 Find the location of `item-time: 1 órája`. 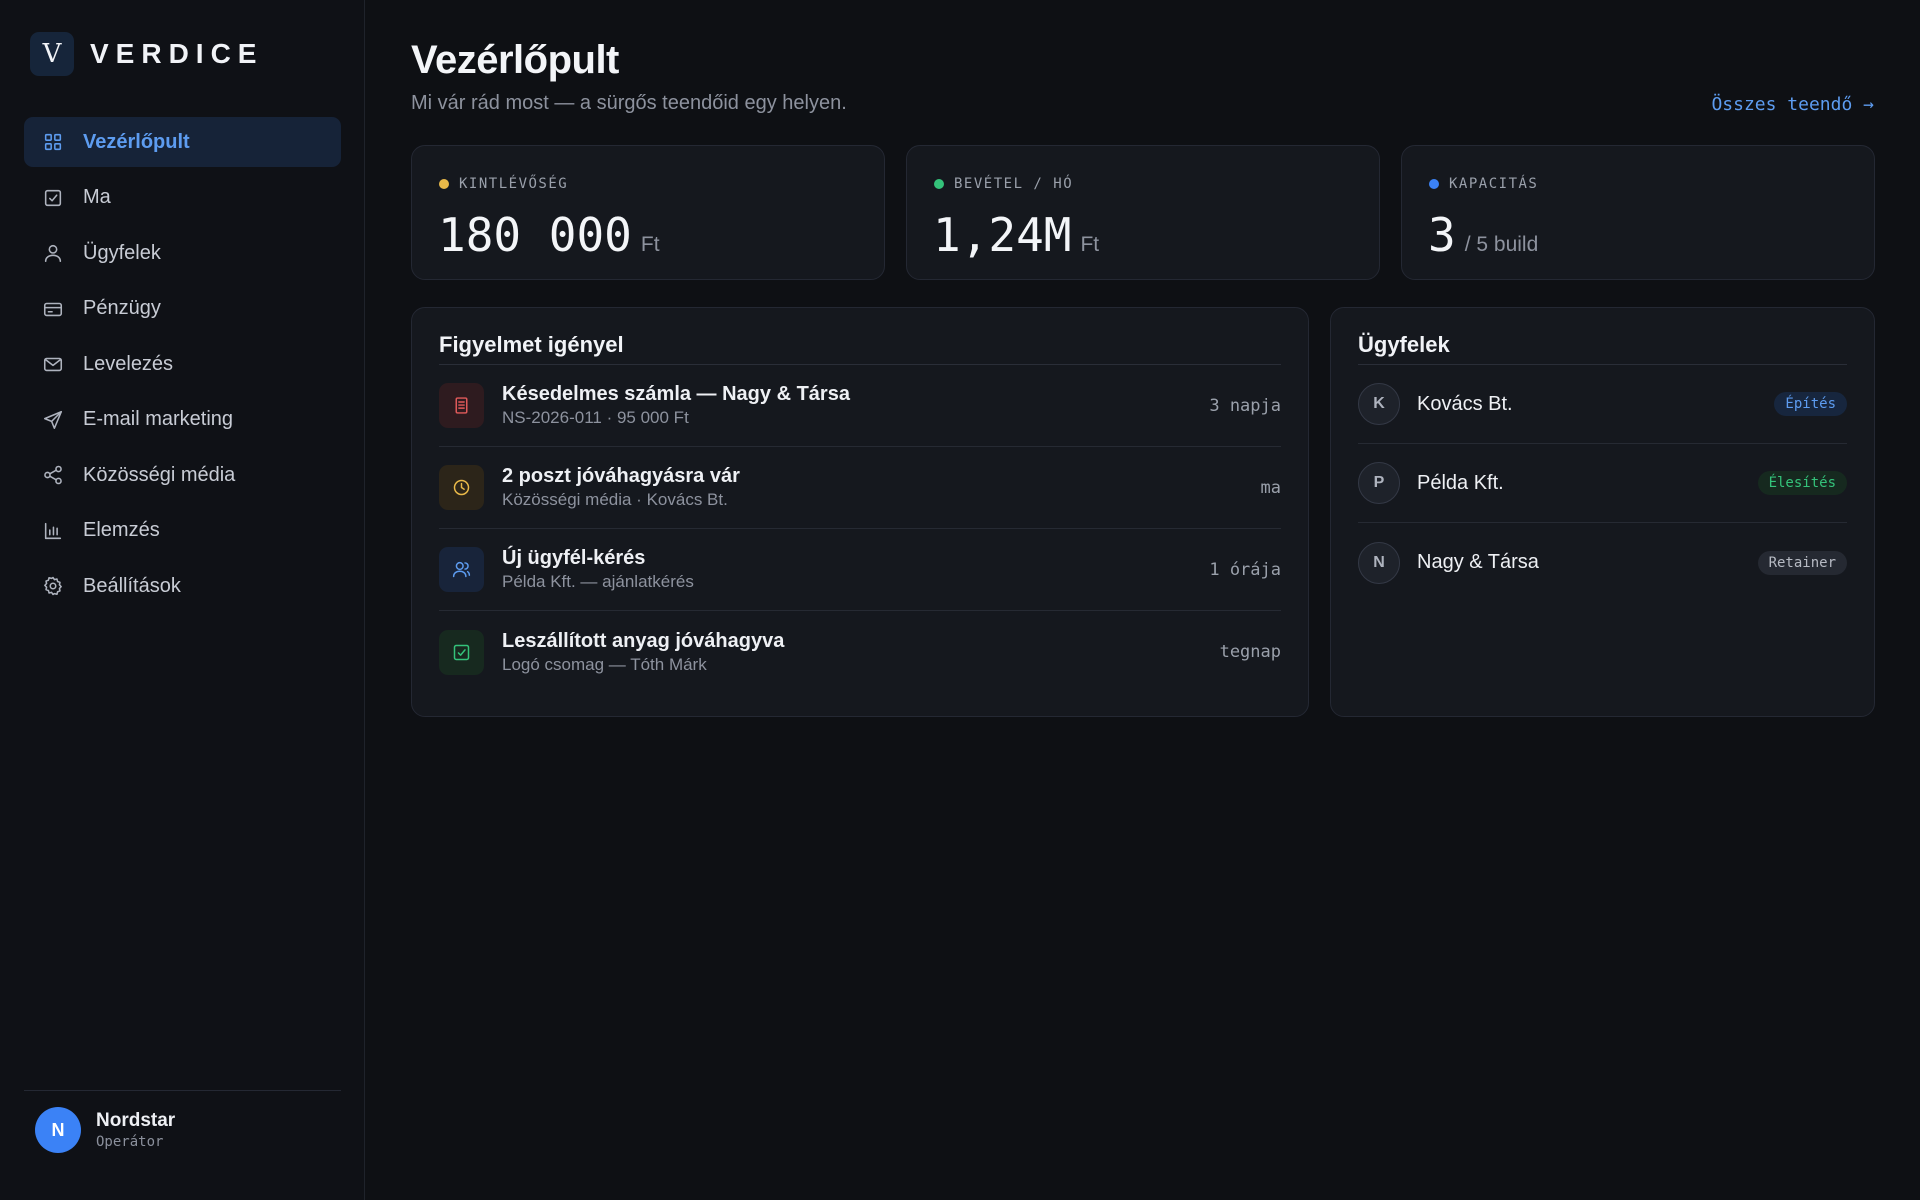

item-time: 1 órája is located at coordinates (1245, 569).